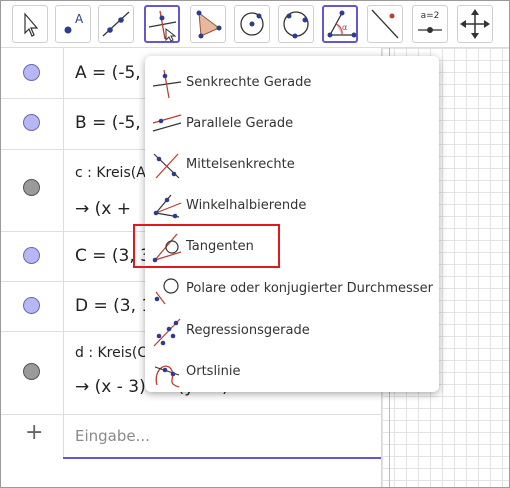 This screenshot has height=488, width=510. I want to click on slider-tool-button: a=2, so click(430, 24).